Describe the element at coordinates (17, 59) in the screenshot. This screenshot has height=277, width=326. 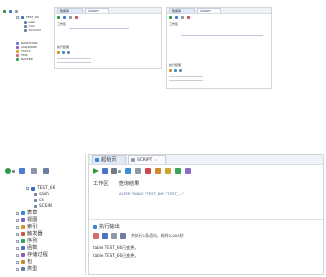
I see `mini-folder-icon` at that location.